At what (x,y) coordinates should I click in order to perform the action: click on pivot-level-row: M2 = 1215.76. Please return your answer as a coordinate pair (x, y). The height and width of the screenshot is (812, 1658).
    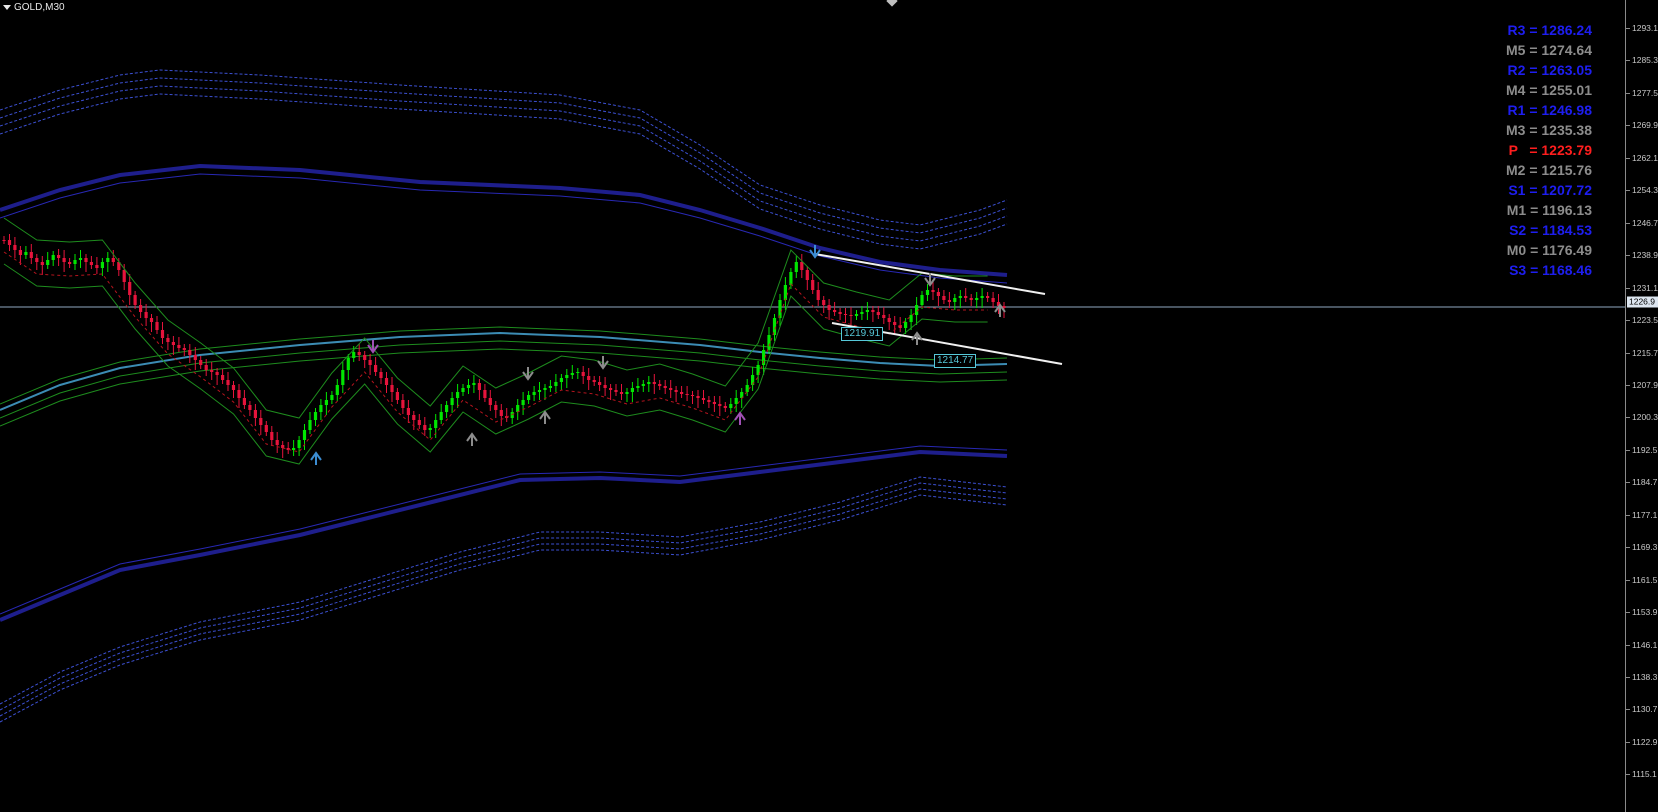
    Looking at the image, I should click on (1548, 170).